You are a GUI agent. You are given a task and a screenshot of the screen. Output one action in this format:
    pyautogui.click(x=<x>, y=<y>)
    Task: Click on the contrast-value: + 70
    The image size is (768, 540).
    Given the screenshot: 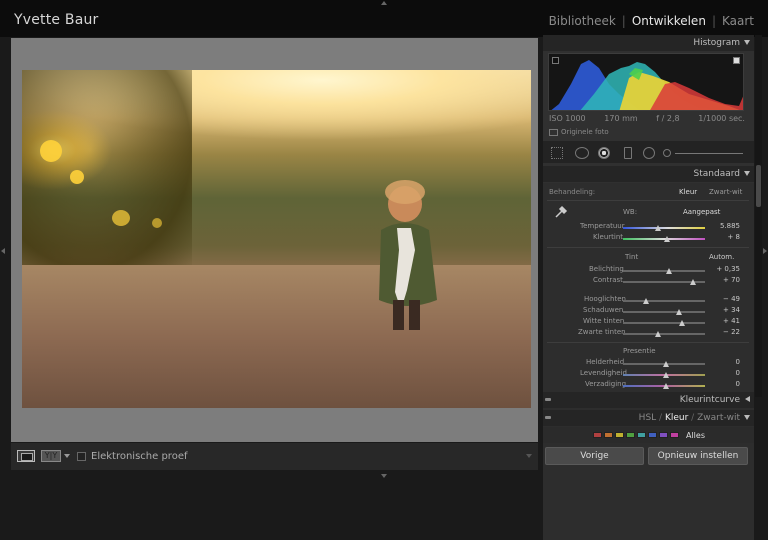 What is the action you would take?
    pyautogui.click(x=731, y=280)
    